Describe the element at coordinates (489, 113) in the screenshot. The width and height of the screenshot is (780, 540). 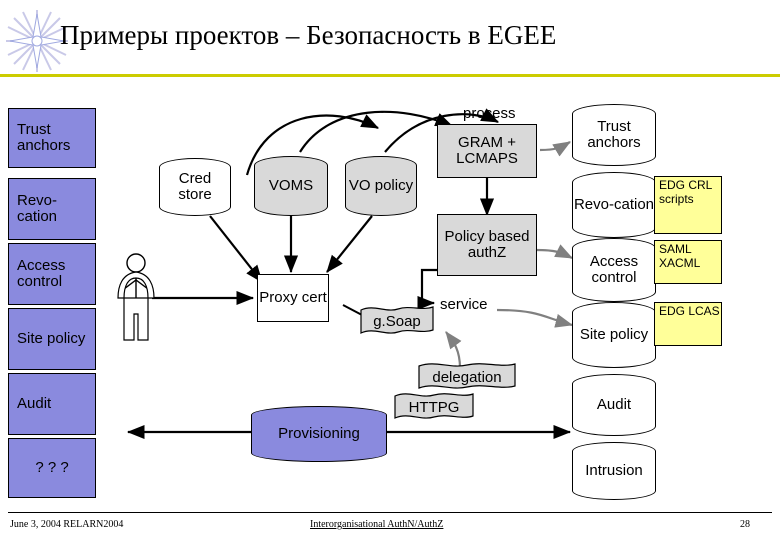
I see `process-label: process` at that location.